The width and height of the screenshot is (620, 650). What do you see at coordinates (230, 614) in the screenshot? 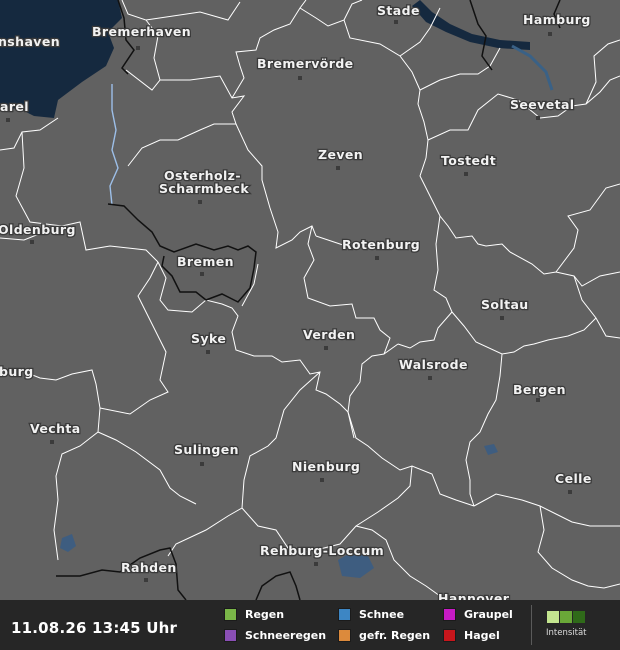
I see `regen-swatch` at bounding box center [230, 614].